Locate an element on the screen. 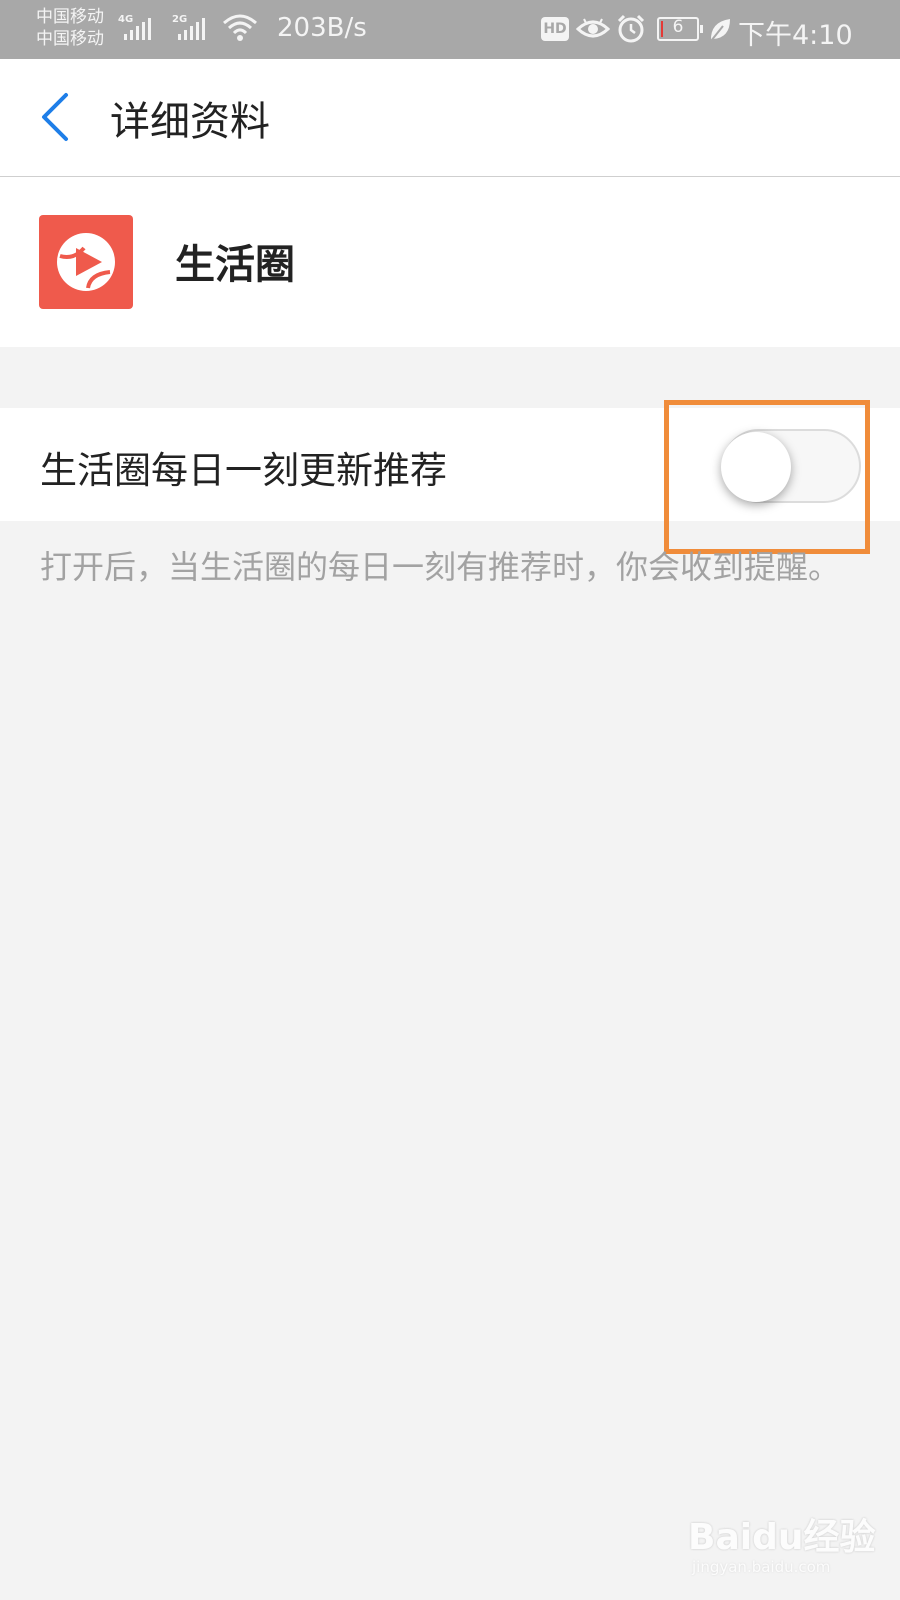 The width and height of the screenshot is (900, 1600). eye-icon is located at coordinates (593, 28).